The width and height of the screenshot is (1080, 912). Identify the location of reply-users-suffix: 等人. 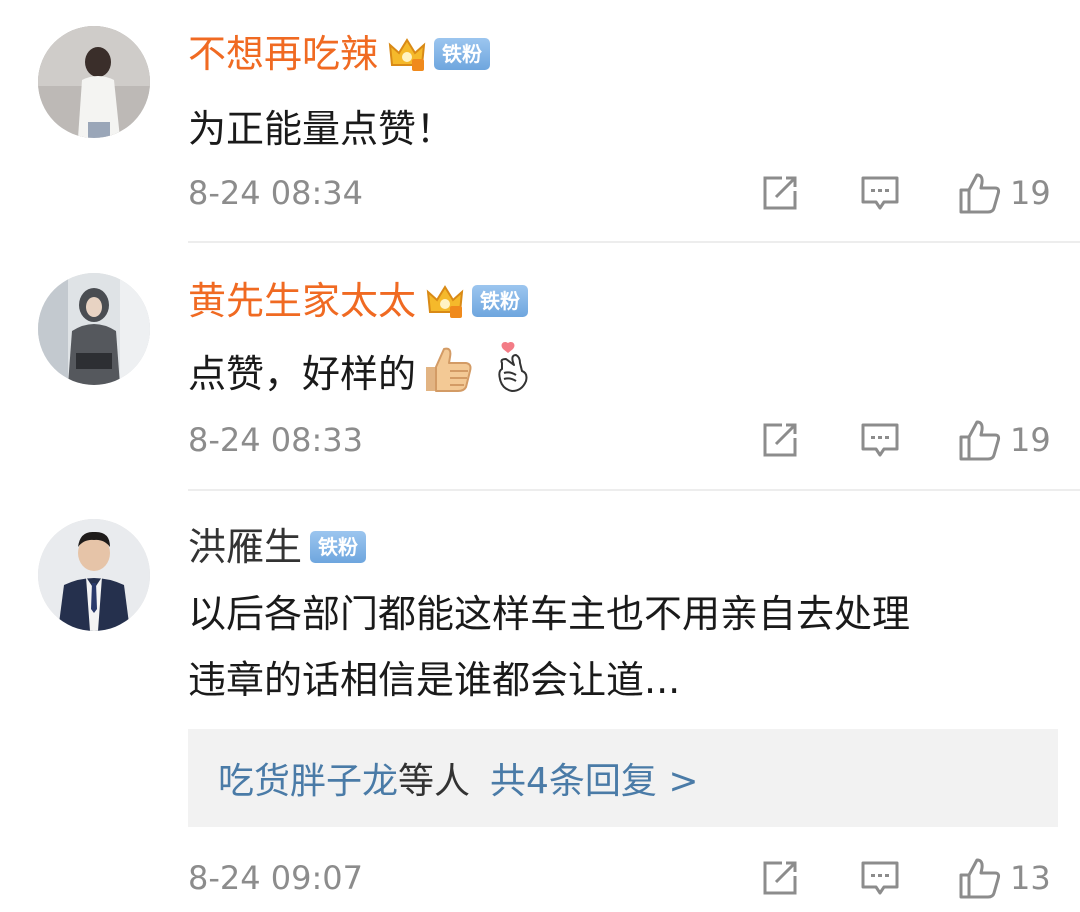
(434, 781).